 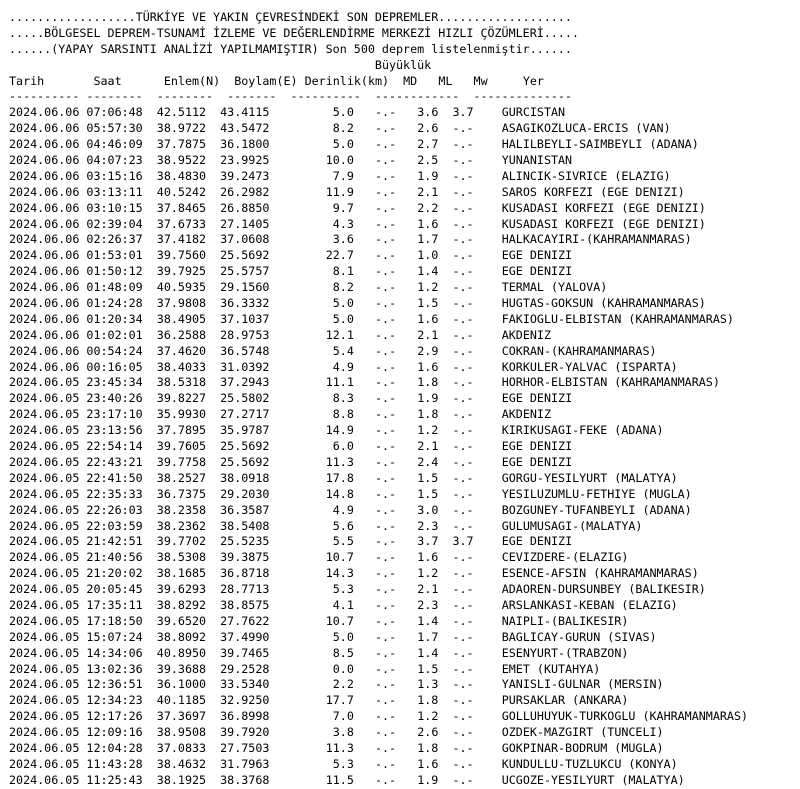 What do you see at coordinates (245, 652) in the screenshot?
I see `cell-lon: 39.7465` at bounding box center [245, 652].